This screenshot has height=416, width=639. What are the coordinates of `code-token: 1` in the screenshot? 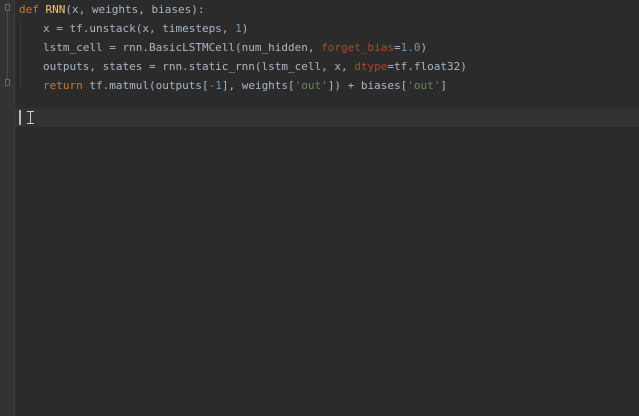 It's located at (238, 28).